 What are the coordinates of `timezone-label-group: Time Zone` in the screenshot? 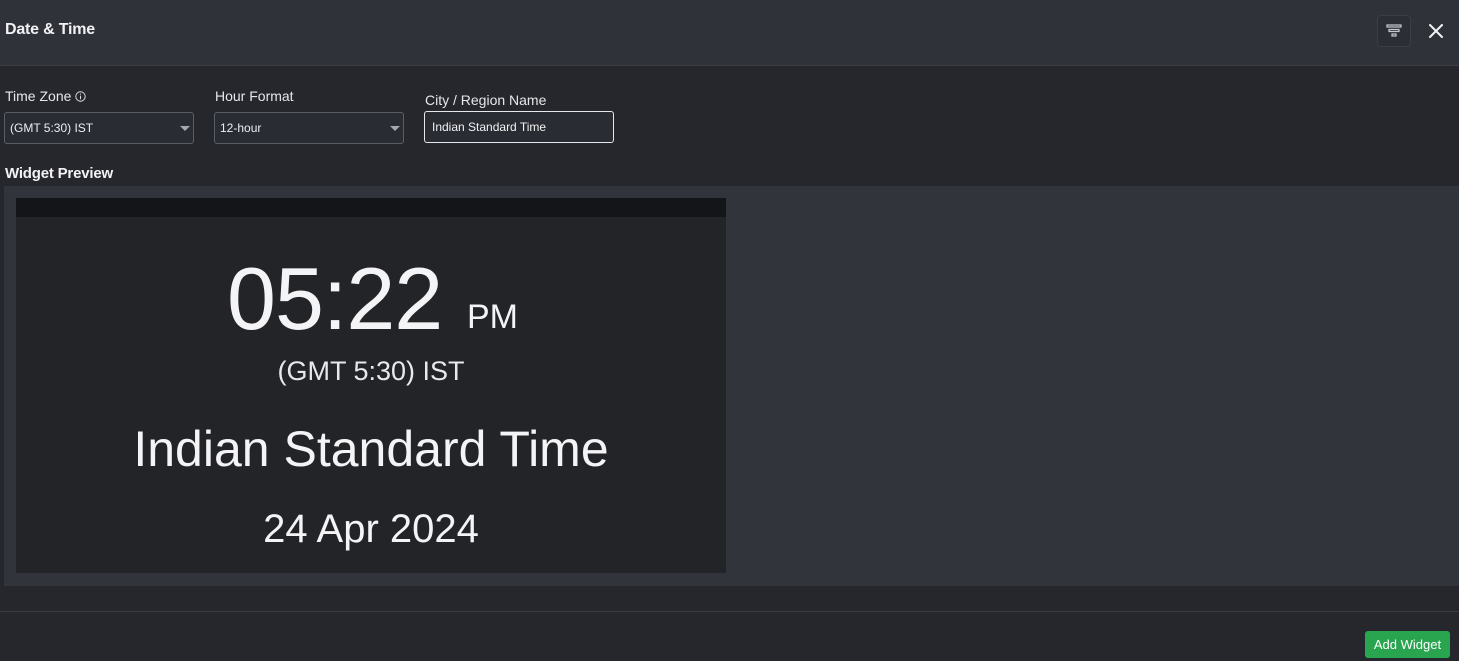 It's located at (46, 96).